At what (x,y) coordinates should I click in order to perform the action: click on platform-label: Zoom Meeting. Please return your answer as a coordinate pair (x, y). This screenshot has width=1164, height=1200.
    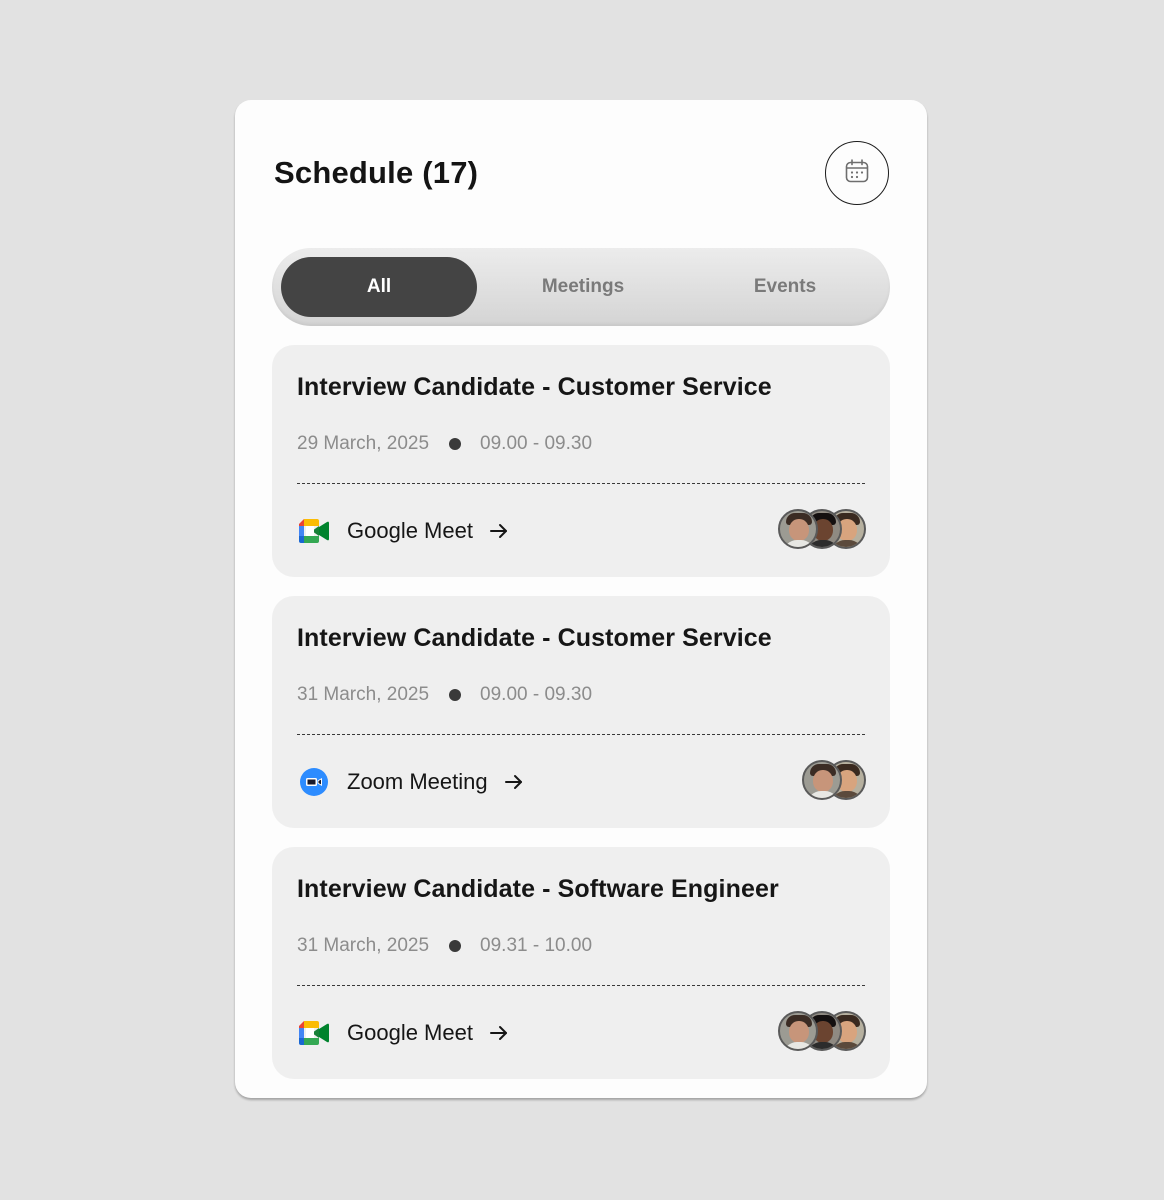
    Looking at the image, I should click on (417, 781).